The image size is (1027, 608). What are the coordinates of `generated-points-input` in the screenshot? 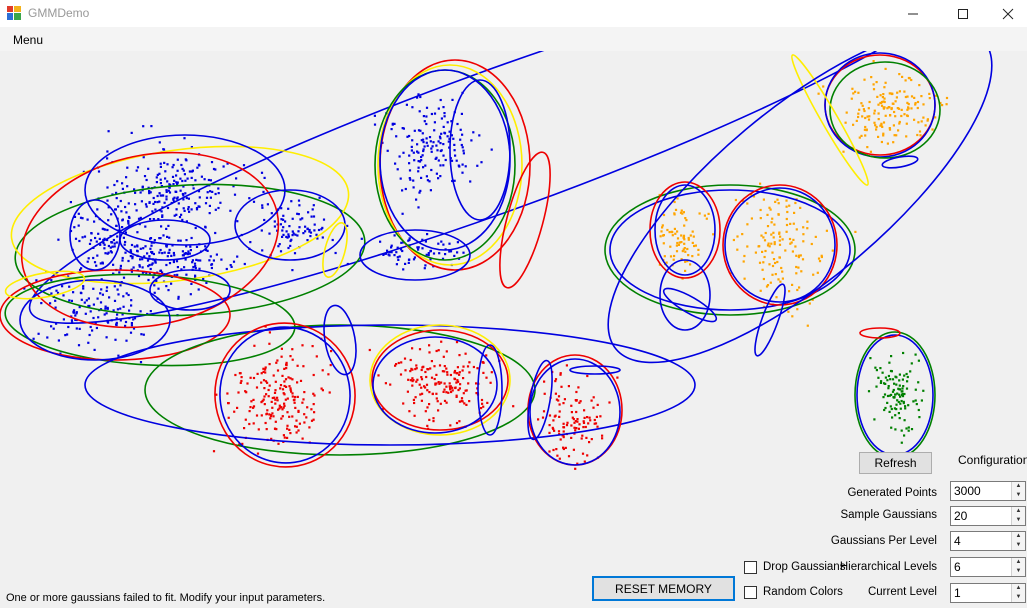 It's located at (983, 491).